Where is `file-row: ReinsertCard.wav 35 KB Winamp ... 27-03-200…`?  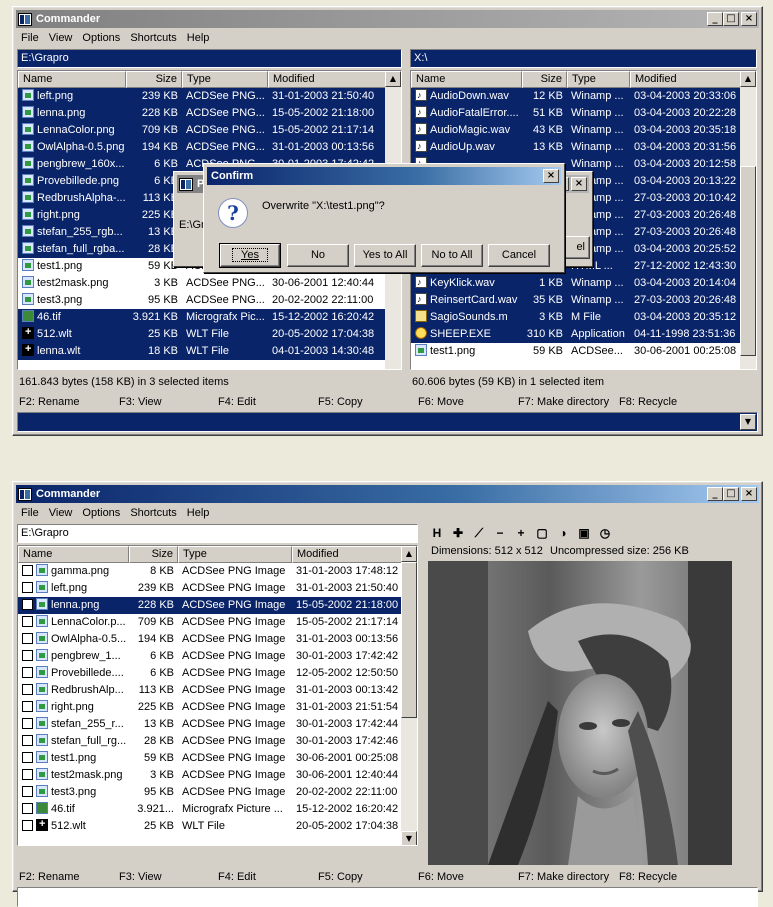
file-row: ReinsertCard.wav 35 KB Winamp ... 27-03-200… is located at coordinates (576, 300).